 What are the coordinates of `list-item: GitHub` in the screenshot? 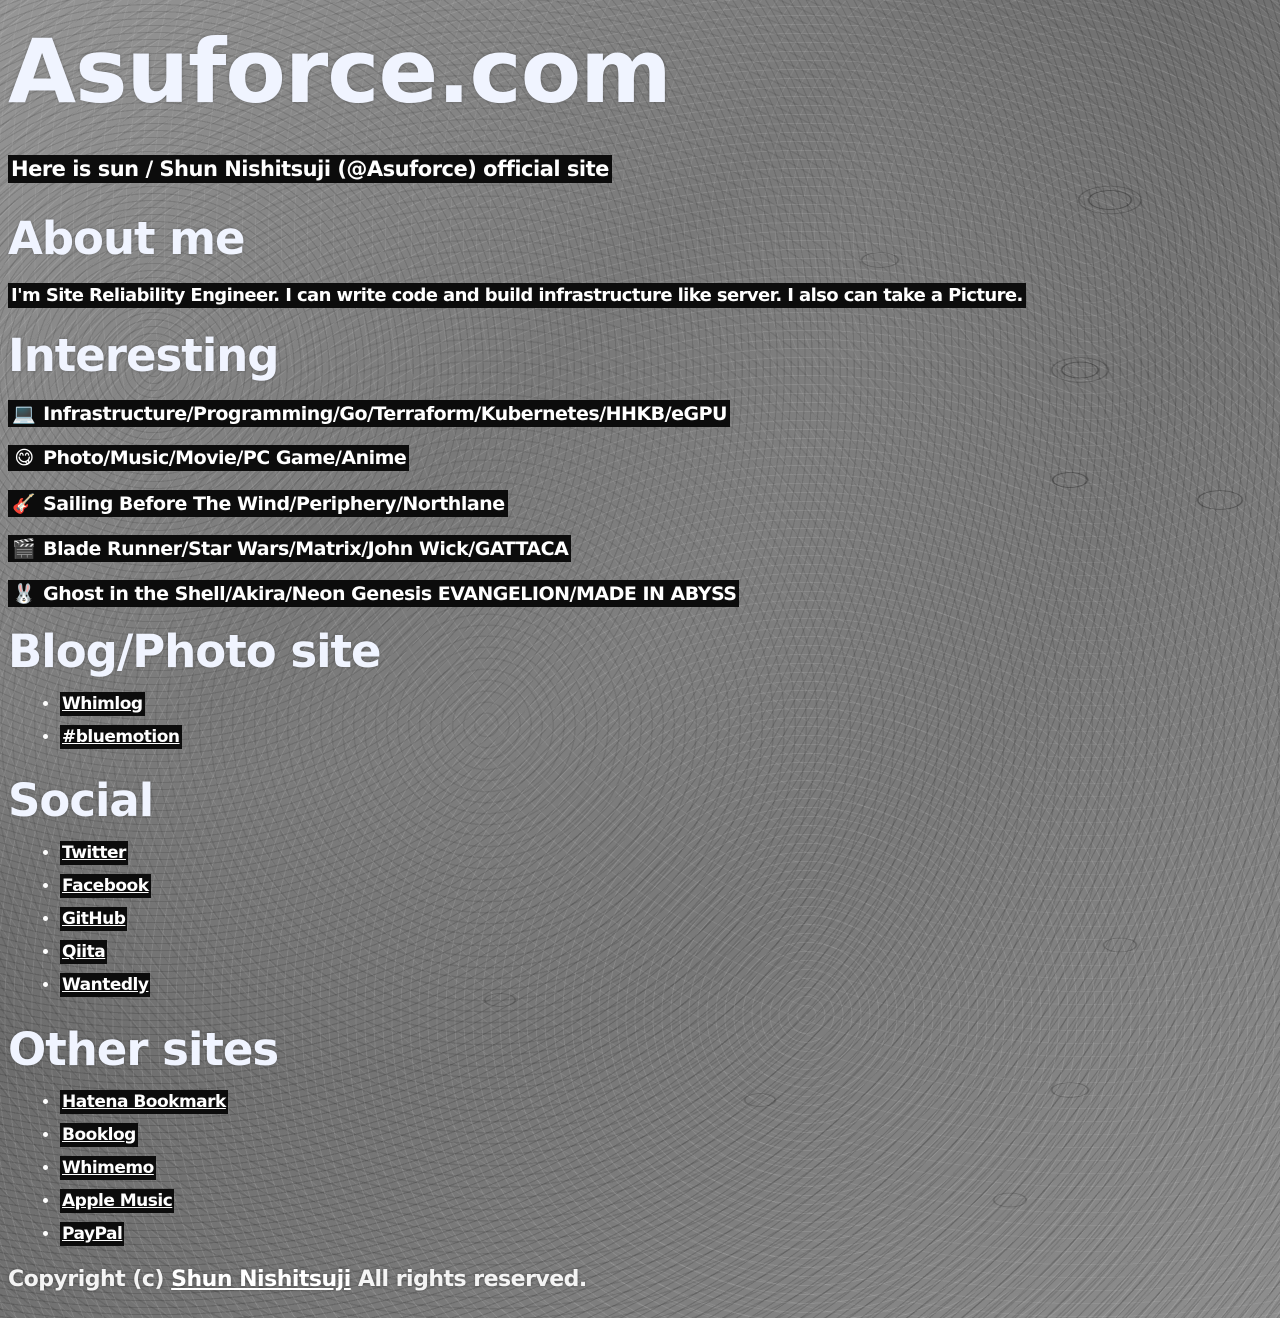 It's located at (666, 923).